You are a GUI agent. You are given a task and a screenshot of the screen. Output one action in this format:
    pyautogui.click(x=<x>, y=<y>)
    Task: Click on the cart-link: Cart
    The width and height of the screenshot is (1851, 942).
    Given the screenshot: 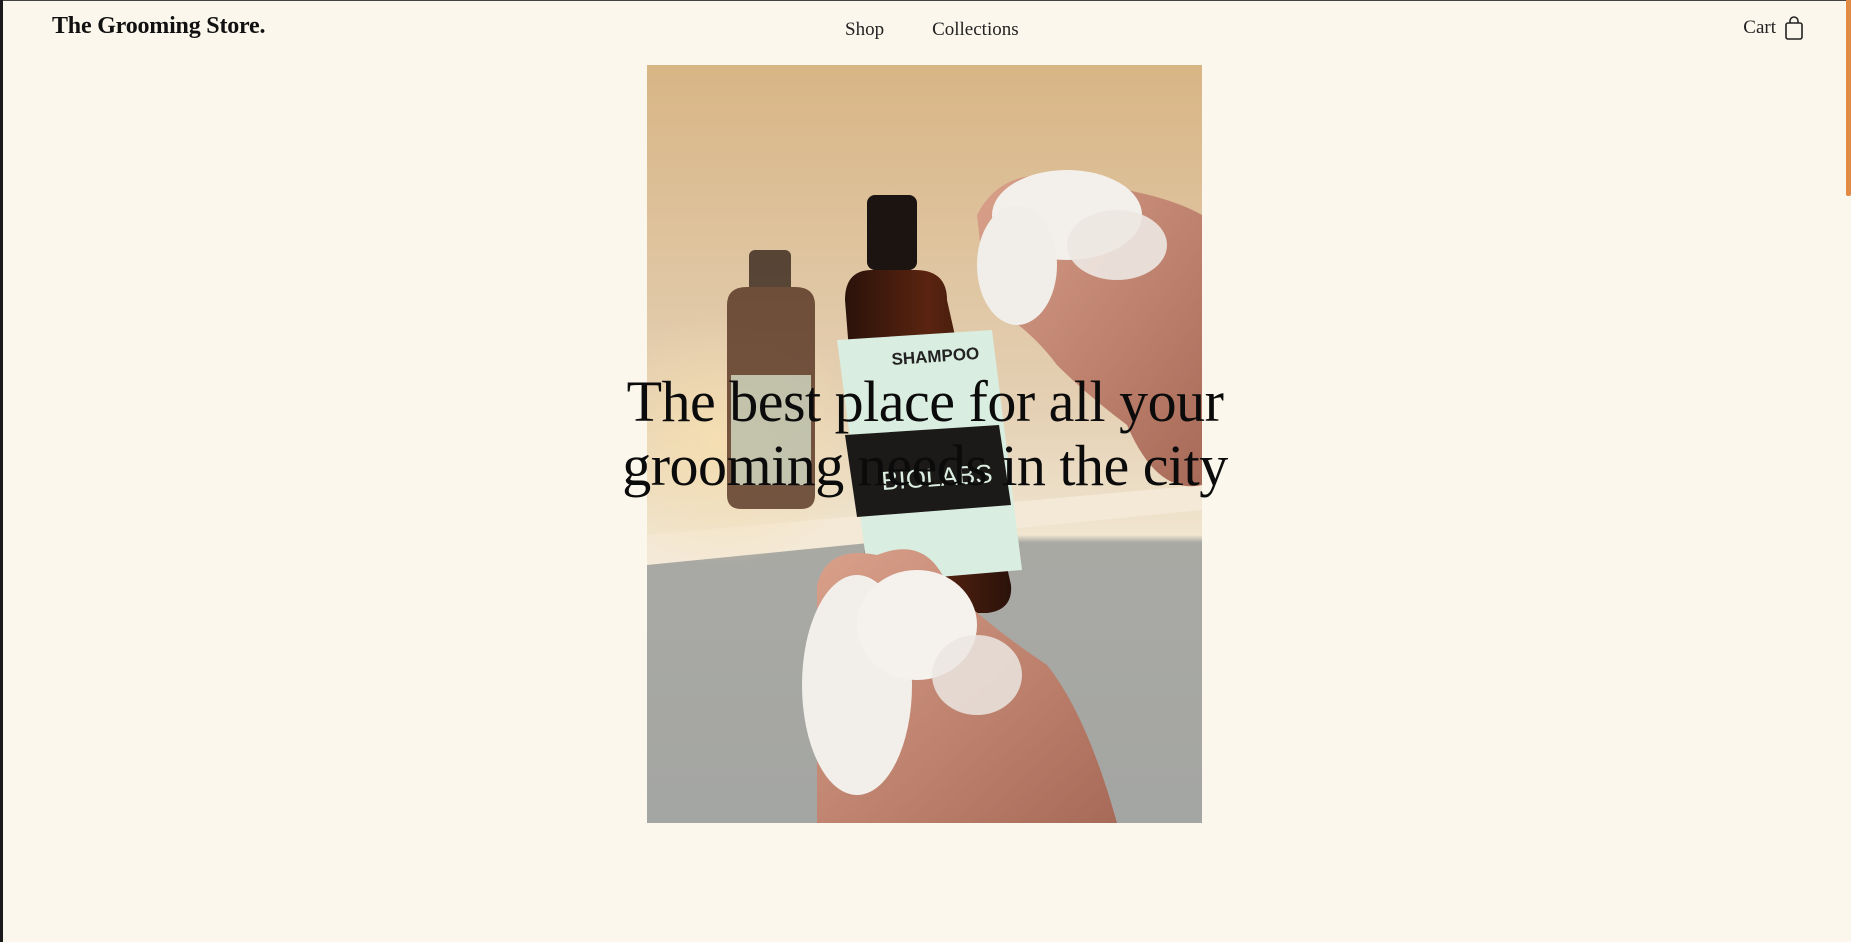 What is the action you would take?
    pyautogui.click(x=1773, y=28)
    